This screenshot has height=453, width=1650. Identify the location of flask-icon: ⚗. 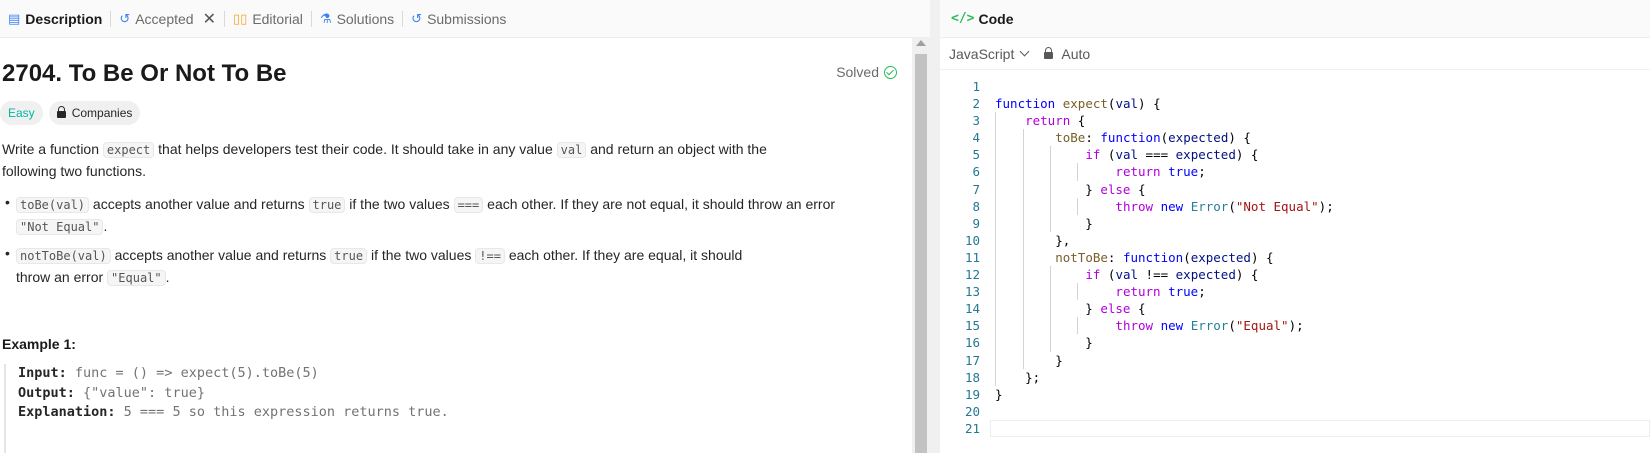
(325, 18).